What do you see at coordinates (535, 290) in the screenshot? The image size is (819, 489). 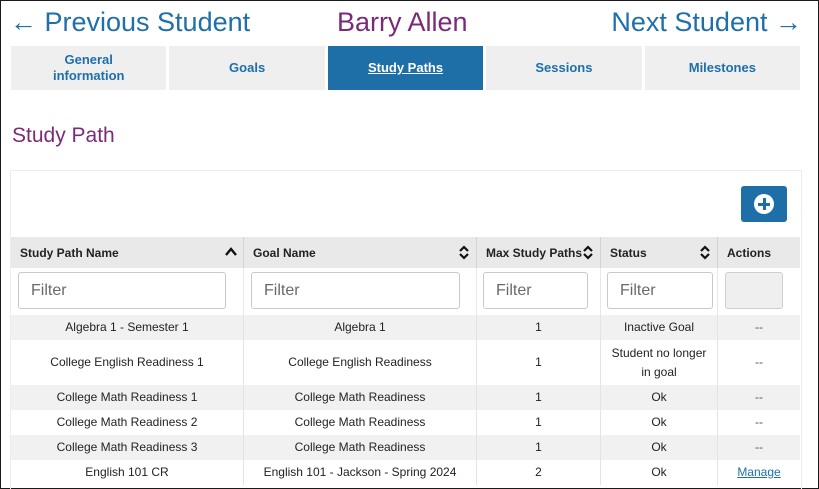 I see `max-study-paths-filter-input` at bounding box center [535, 290].